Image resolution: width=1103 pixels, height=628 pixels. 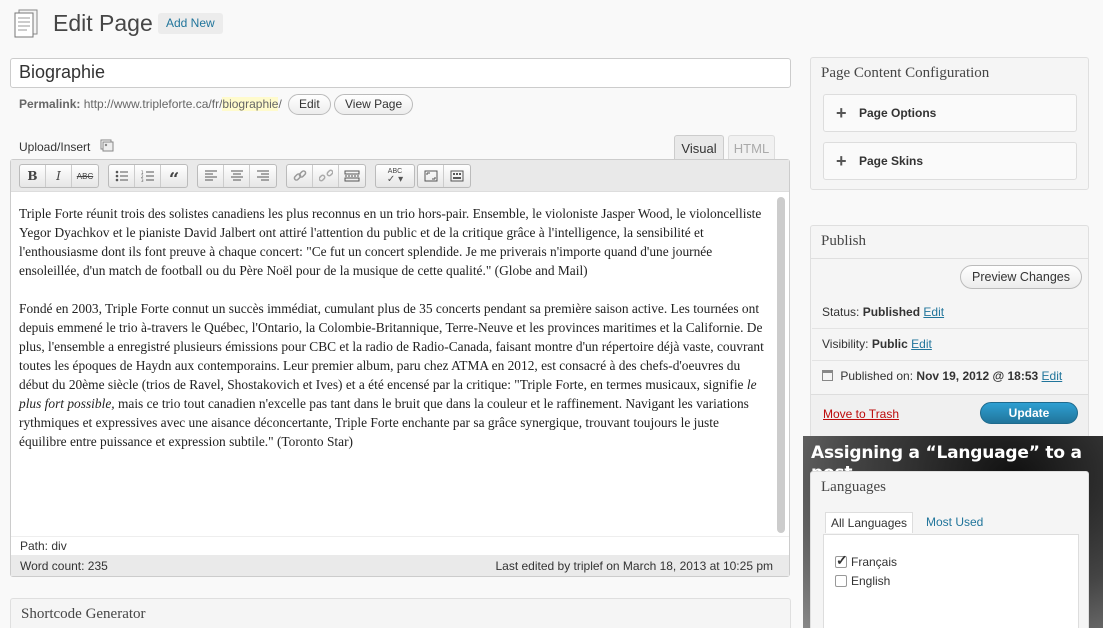 What do you see at coordinates (153, 104) in the screenshot?
I see `permalink-base: http://www.tripleforte.ca/fr/` at bounding box center [153, 104].